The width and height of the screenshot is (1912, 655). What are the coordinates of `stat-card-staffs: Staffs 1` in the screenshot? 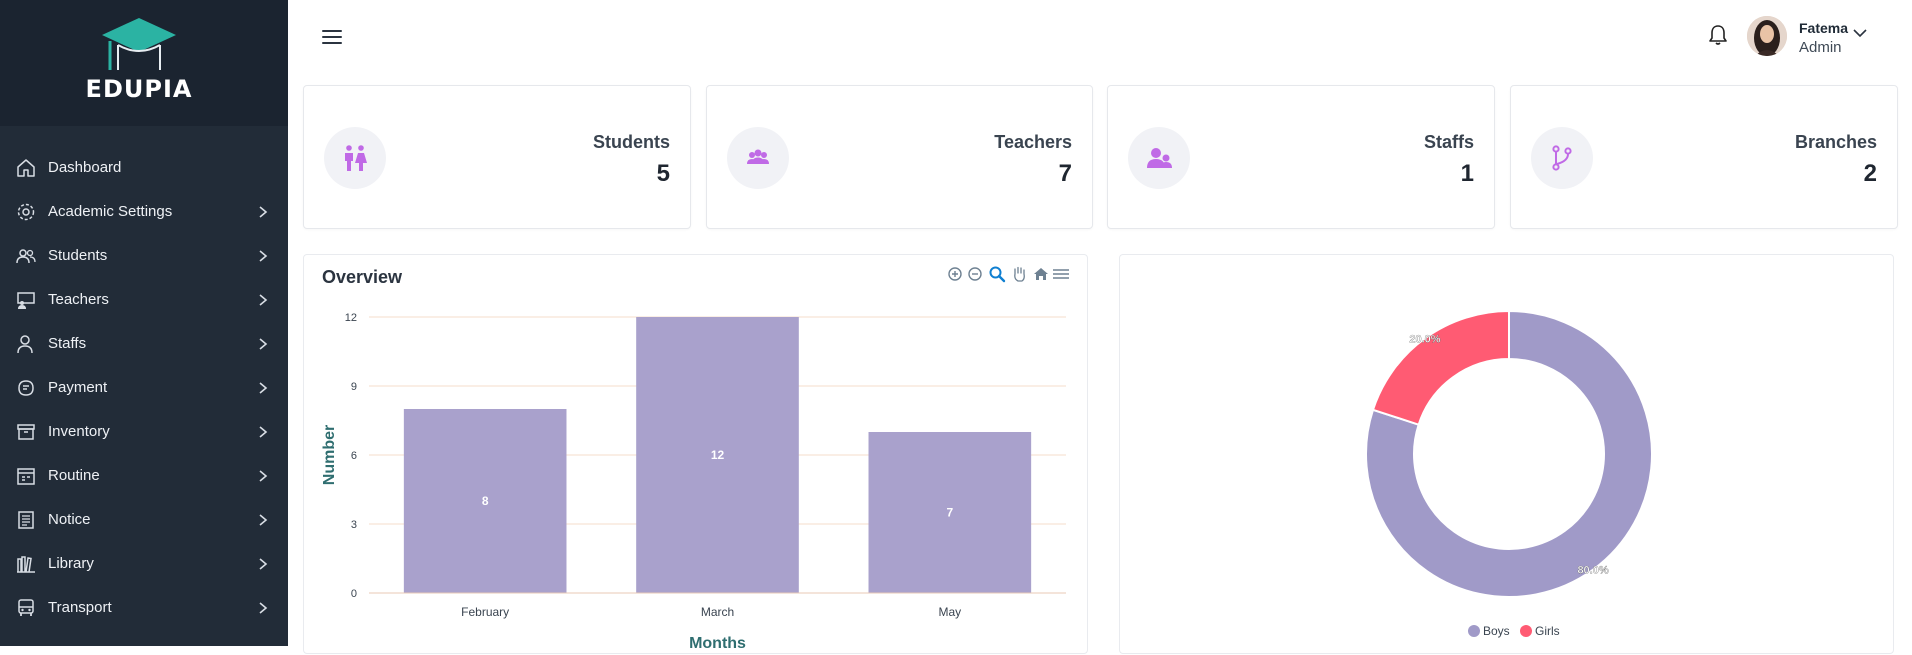 It's located at (1301, 157).